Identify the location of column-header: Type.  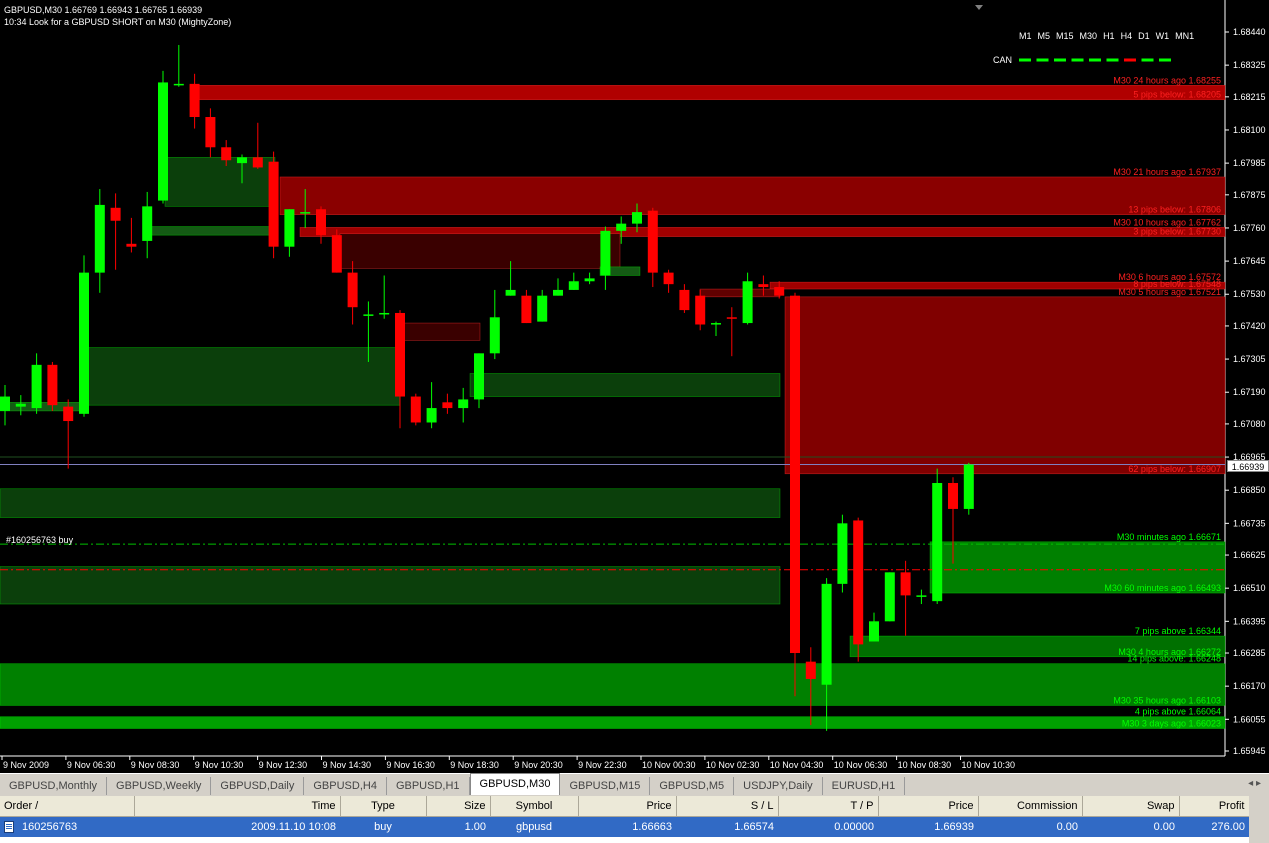
(383, 806).